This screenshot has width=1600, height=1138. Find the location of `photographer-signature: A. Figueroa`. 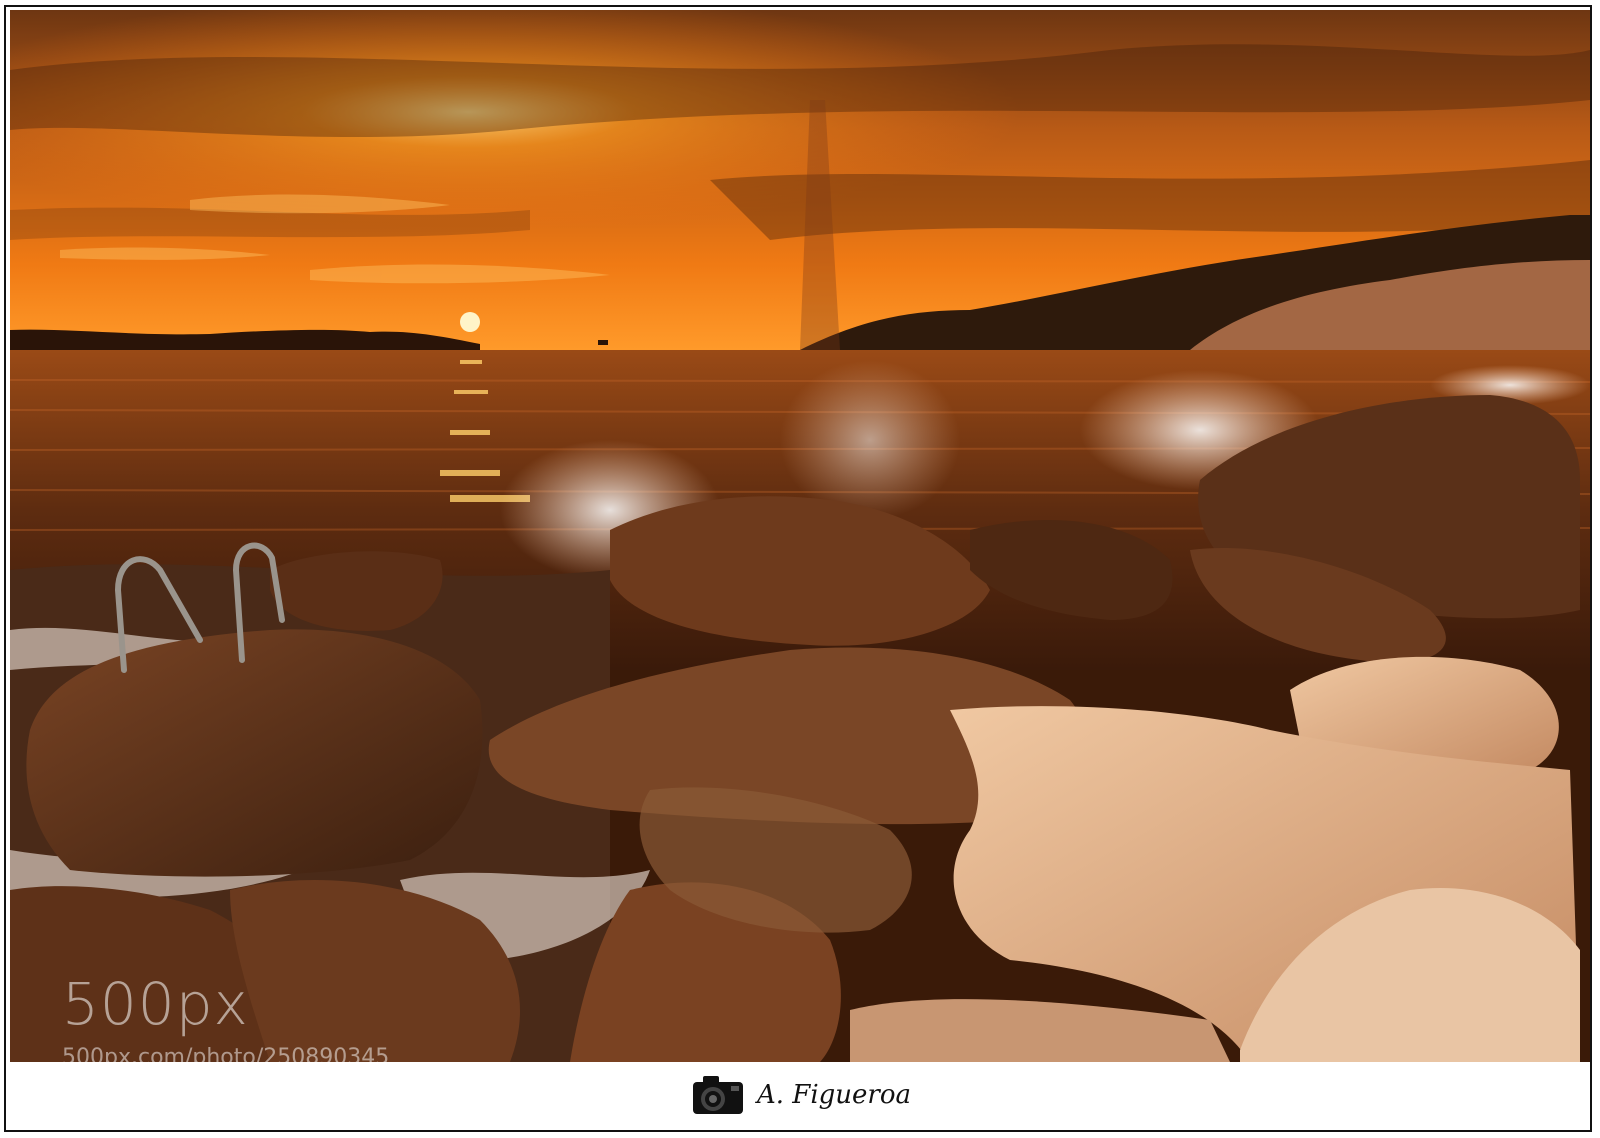

photographer-signature: A. Figueroa is located at coordinates (800, 1095).